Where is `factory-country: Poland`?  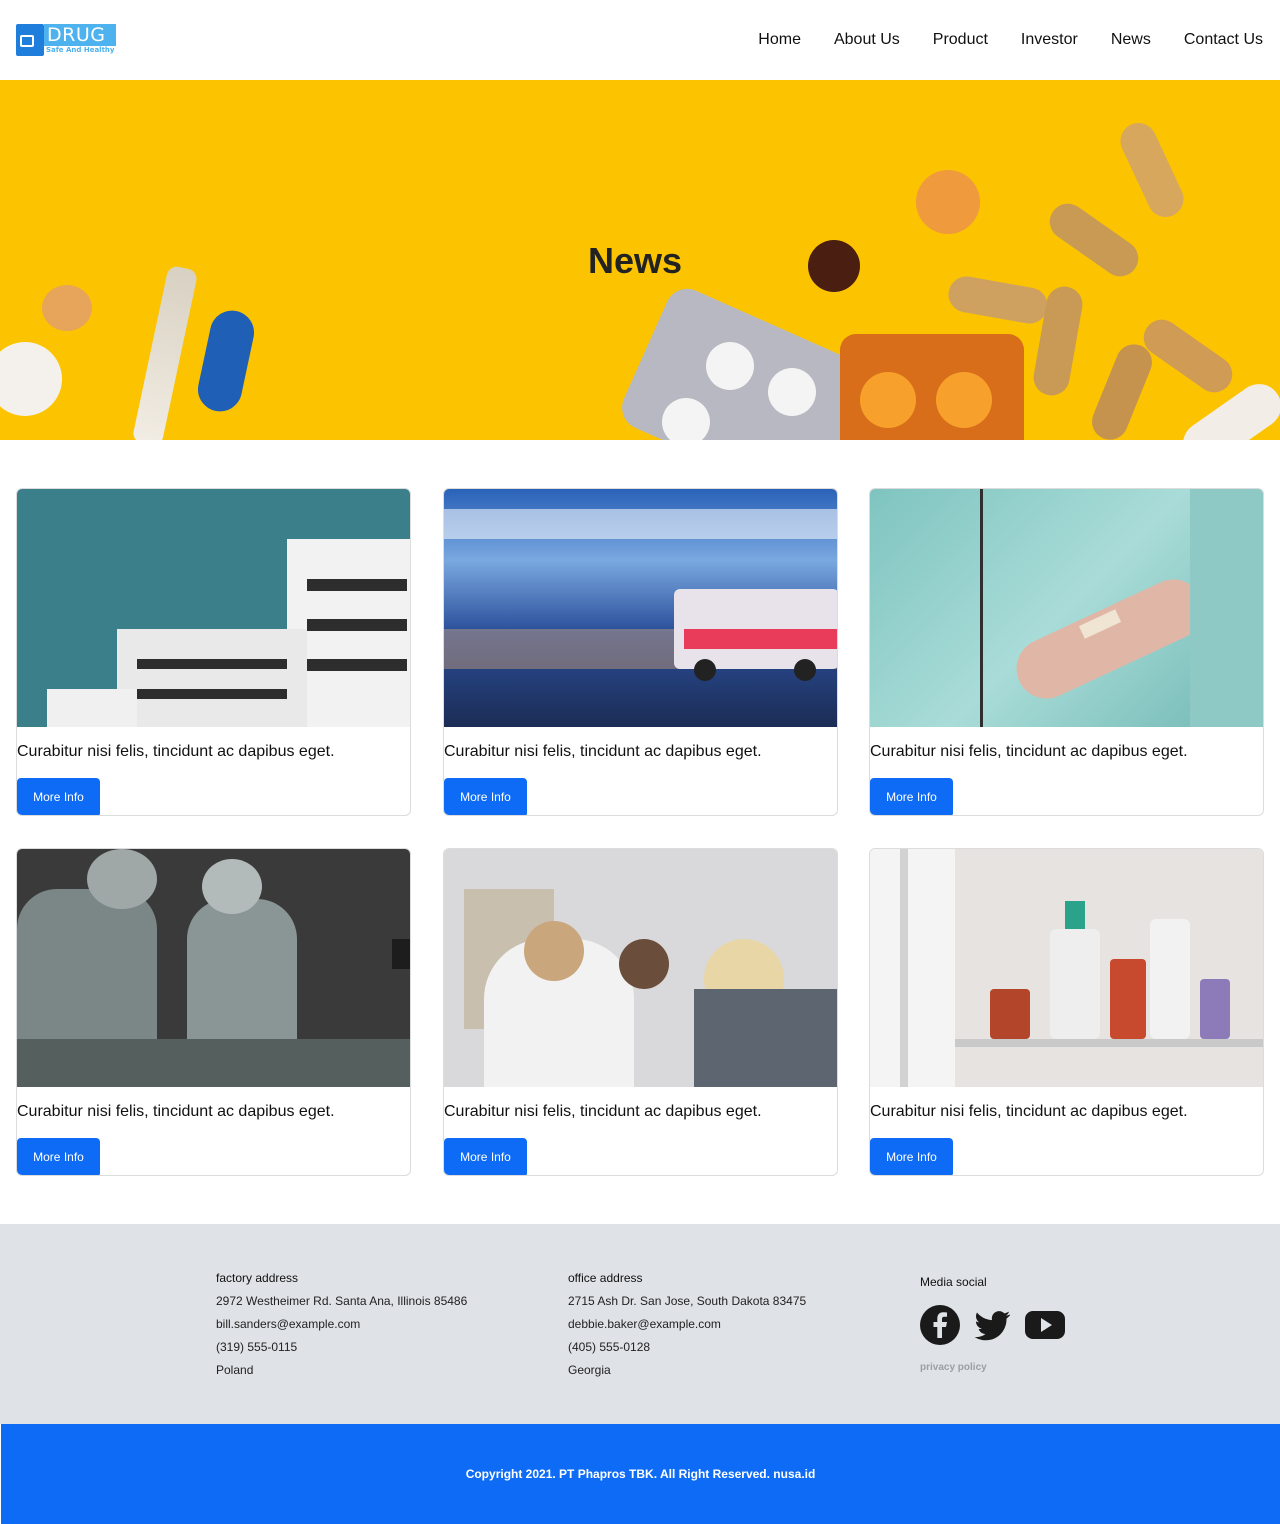 factory-country: Poland is located at coordinates (235, 1370).